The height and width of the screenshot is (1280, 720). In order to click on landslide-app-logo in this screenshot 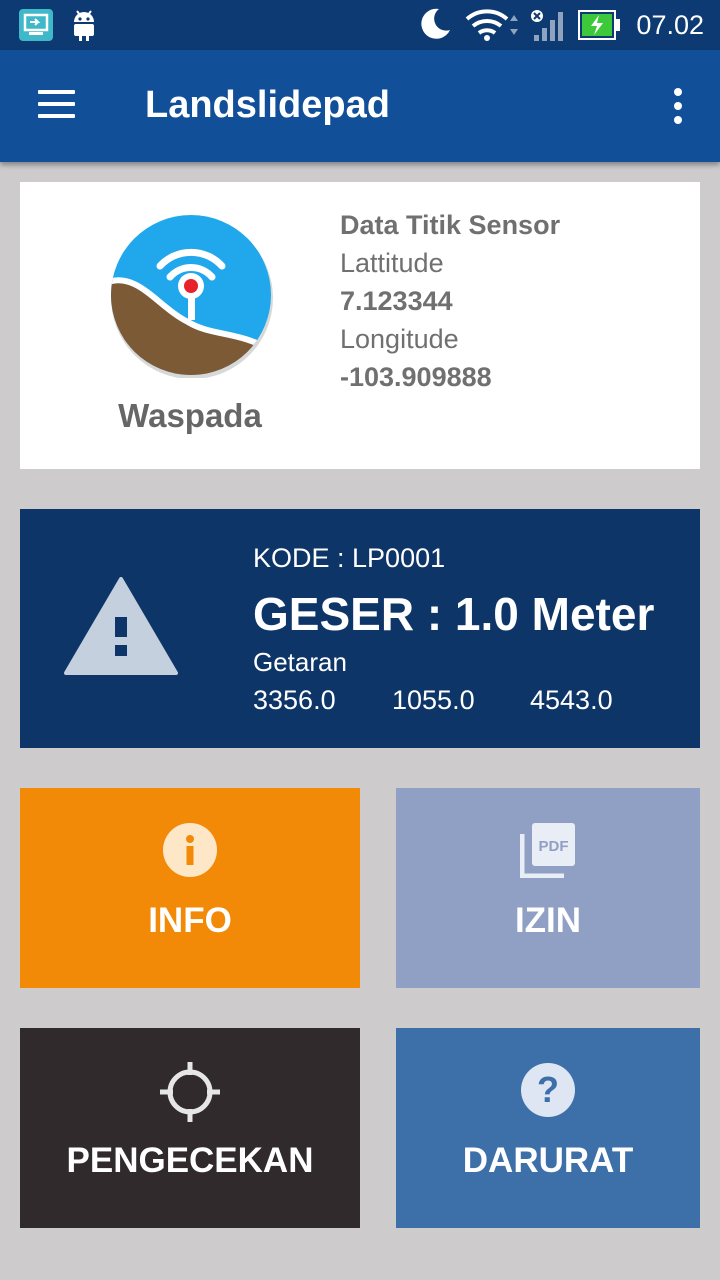, I will do `click(191, 295)`.